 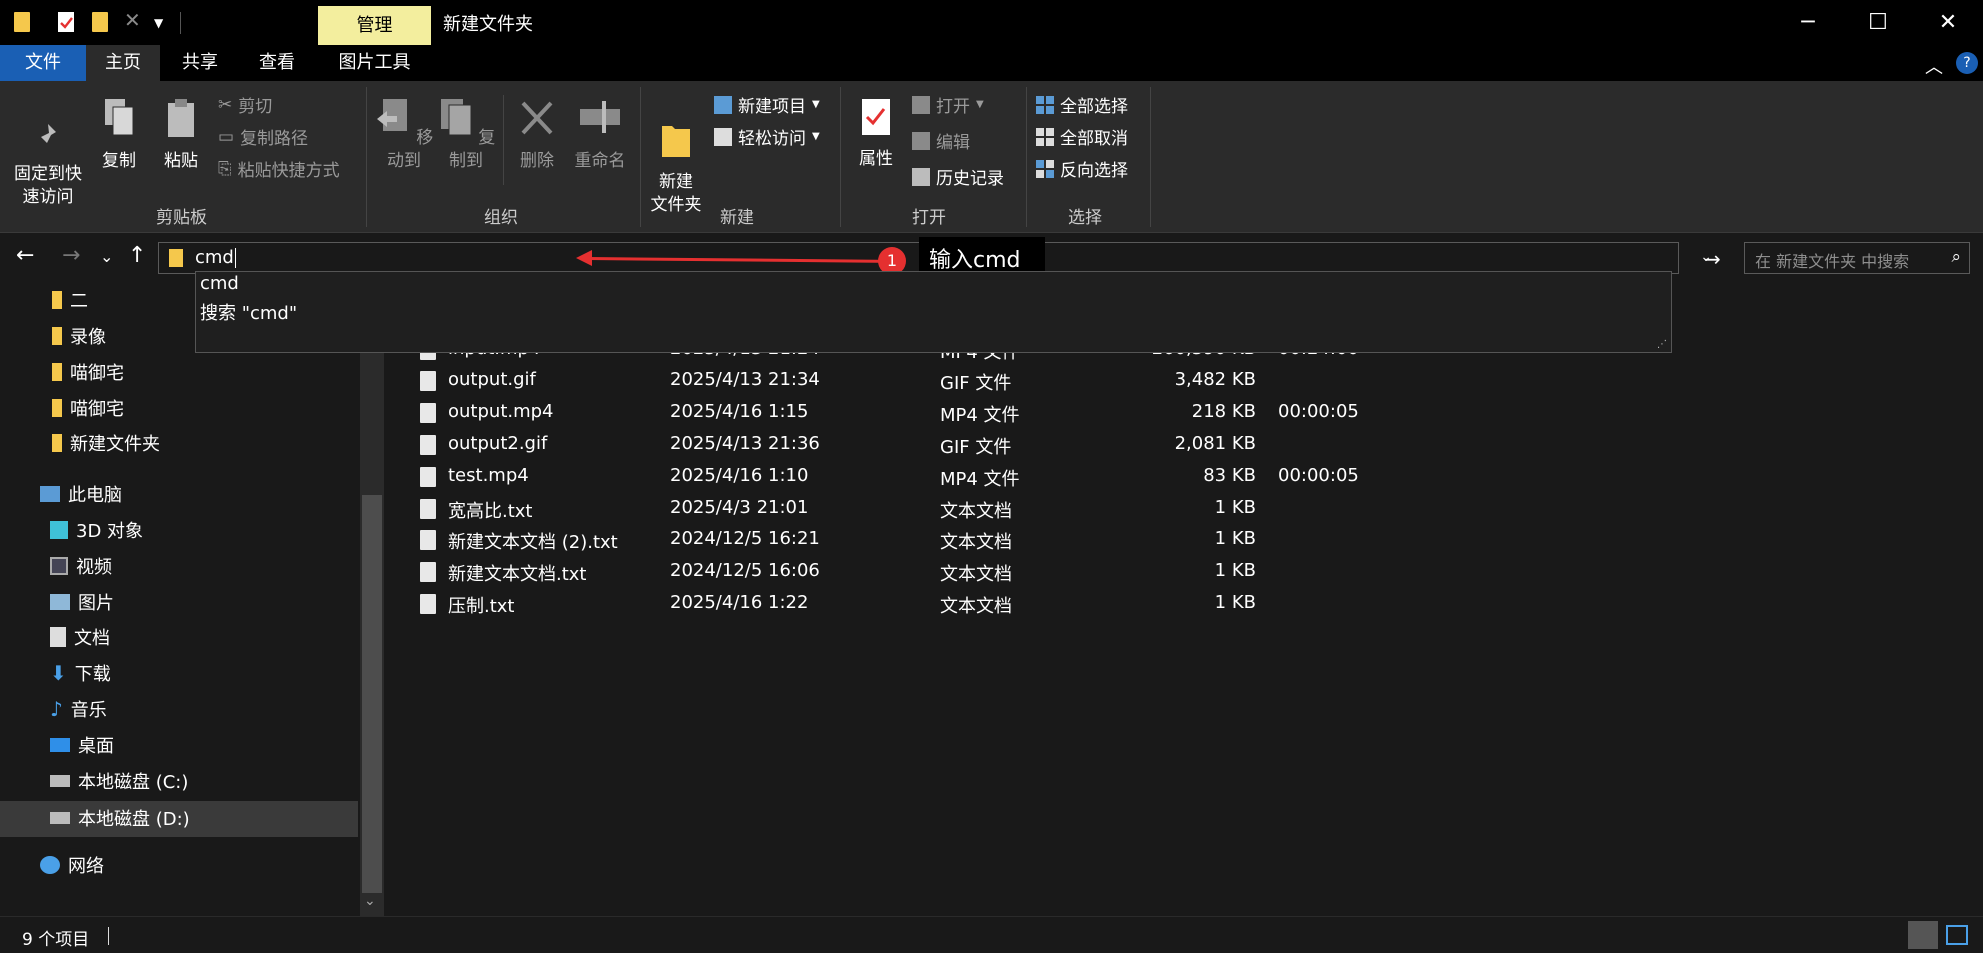 I want to click on select-all-button: 全部选择, so click(x=1082, y=104).